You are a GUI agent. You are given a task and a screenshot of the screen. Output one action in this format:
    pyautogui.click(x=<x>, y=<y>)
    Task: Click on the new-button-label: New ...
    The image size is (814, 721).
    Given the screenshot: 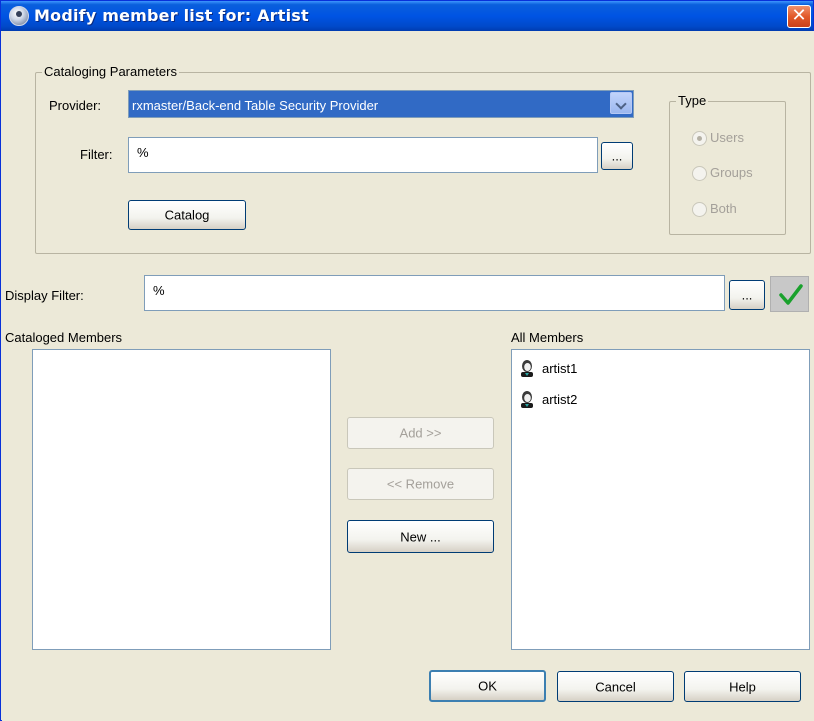 What is the action you would take?
    pyautogui.click(x=420, y=536)
    